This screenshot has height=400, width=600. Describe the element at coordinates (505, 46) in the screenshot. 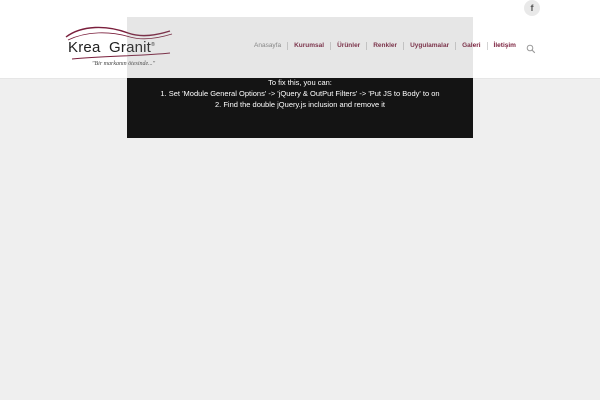

I see `nav-item-iletisim: İletişim` at that location.